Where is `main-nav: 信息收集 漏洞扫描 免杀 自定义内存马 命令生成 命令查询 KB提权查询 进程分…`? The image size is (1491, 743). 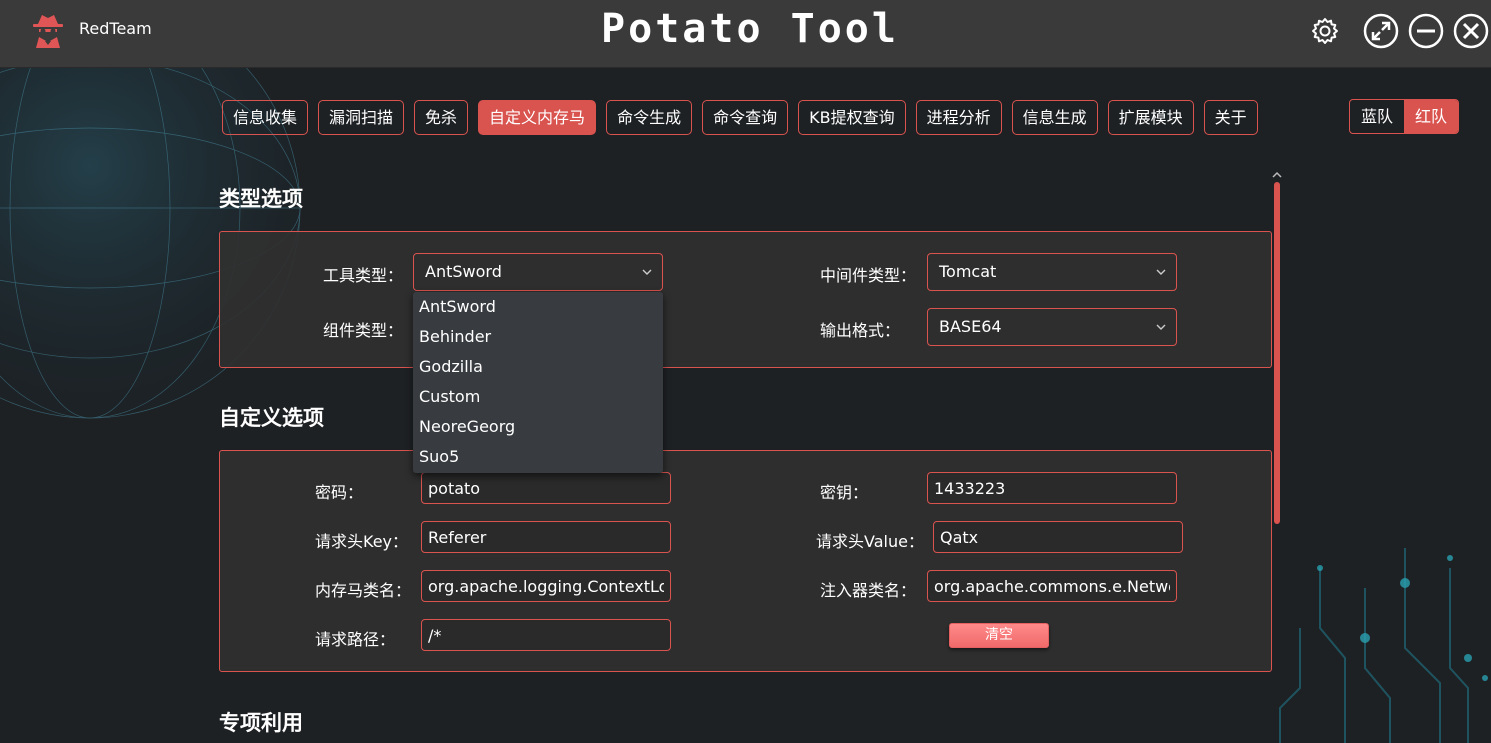
main-nav: 信息收集 漏洞扫描 免杀 自定义内存马 命令生成 命令查询 KB提权查询 进程分… is located at coordinates (740, 117).